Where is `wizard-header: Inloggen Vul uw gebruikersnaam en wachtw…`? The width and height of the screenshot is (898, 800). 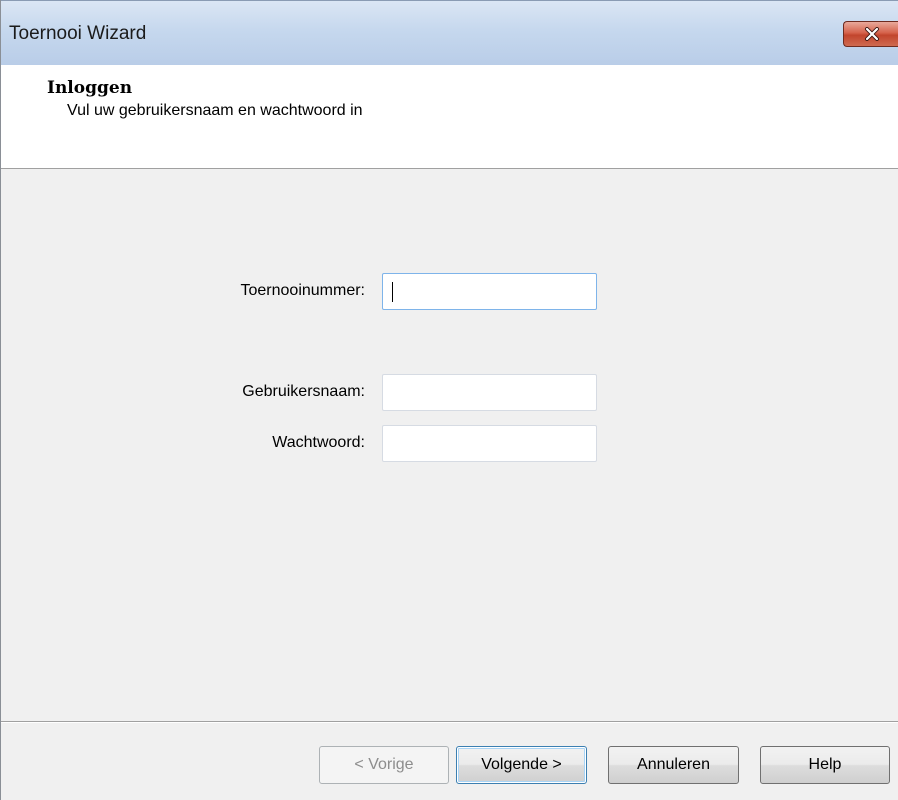 wizard-header: Inloggen Vul uw gebruikersnaam en wachtw… is located at coordinates (449, 117).